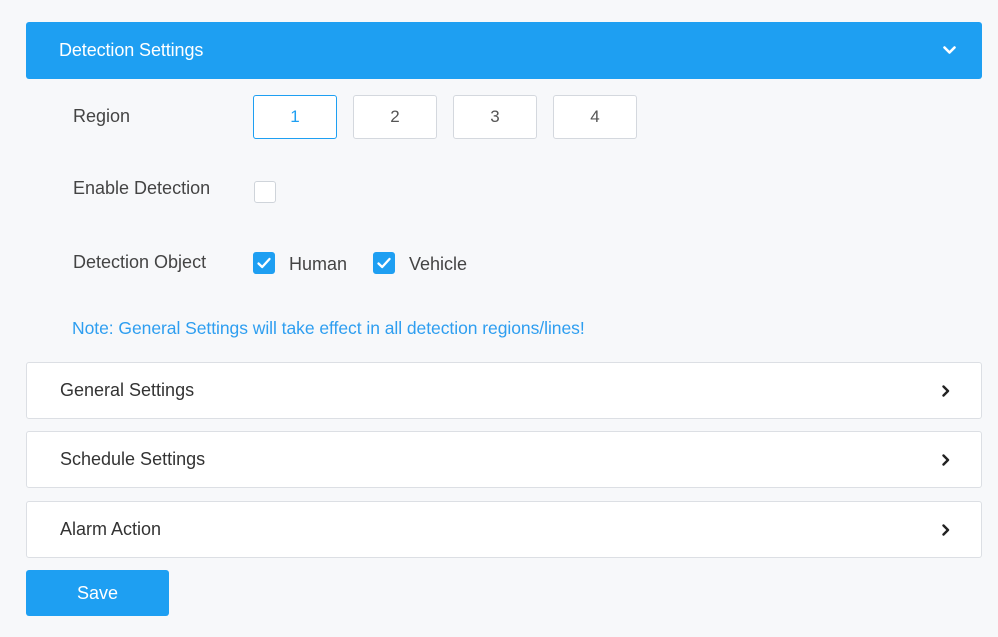 The width and height of the screenshot is (998, 637). Describe the element at coordinates (140, 262) in the screenshot. I see `detection-object-label: Detection Object` at that location.